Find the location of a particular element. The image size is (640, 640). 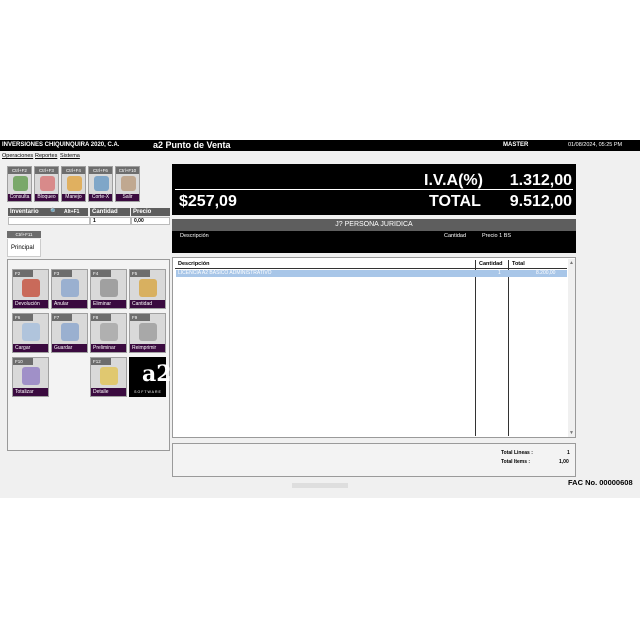

return-icon is located at coordinates (31, 288).